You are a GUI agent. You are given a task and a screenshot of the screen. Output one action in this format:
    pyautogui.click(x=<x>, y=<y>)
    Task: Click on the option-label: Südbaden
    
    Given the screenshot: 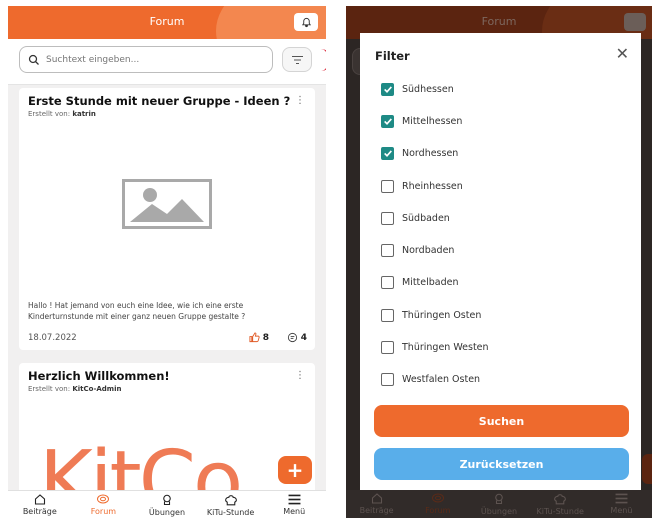 What is the action you would take?
    pyautogui.click(x=426, y=218)
    